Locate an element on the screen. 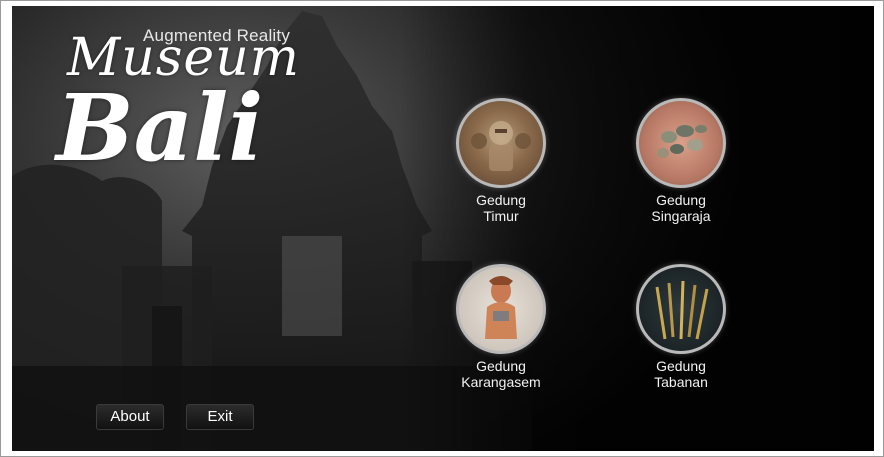 Image resolution: width=884 pixels, height=457 pixels. keris-icon is located at coordinates (681, 309).